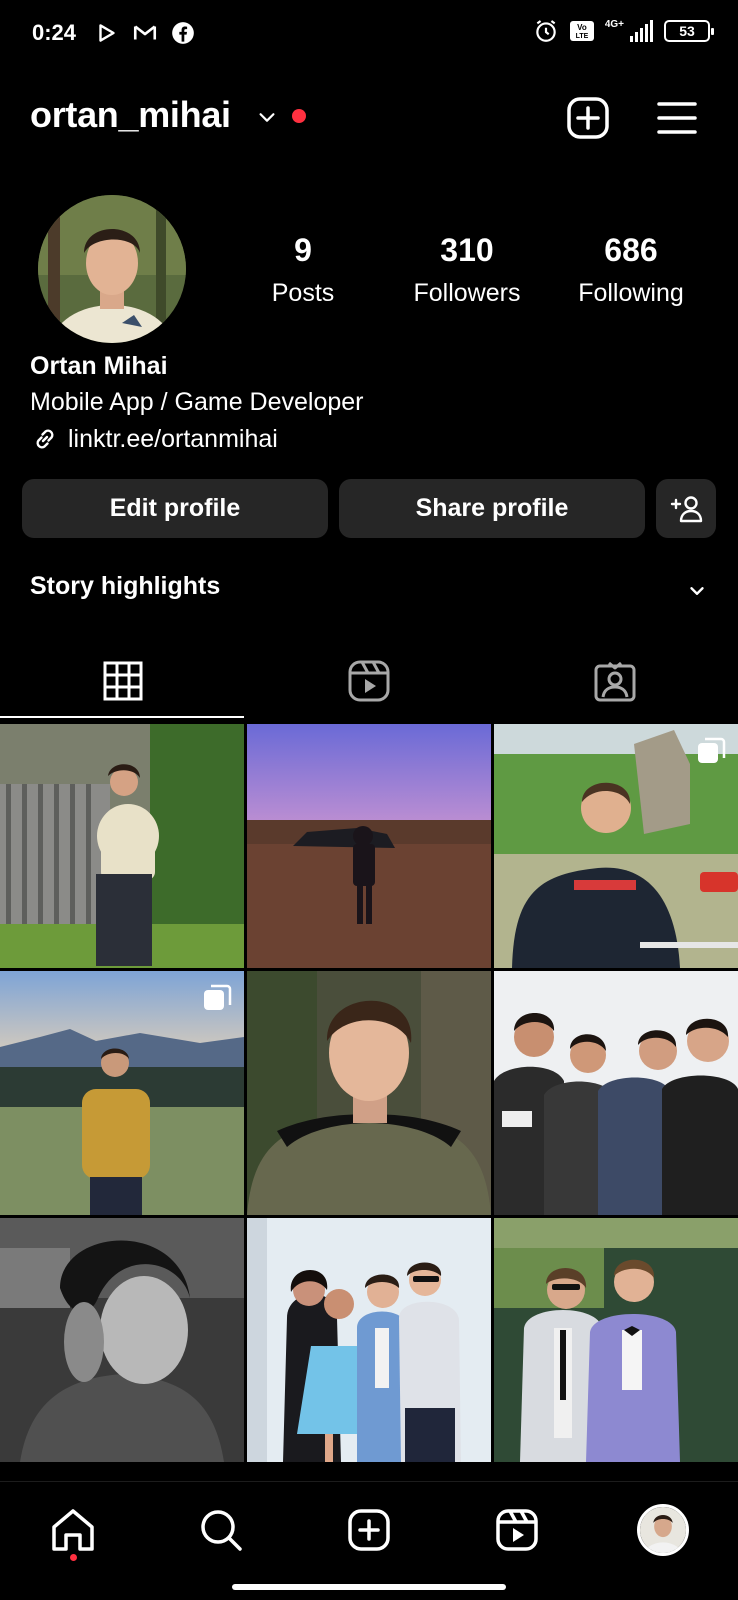 Image resolution: width=738 pixels, height=1600 pixels. What do you see at coordinates (467, 293) in the screenshot?
I see `followers-label: Followers` at bounding box center [467, 293].